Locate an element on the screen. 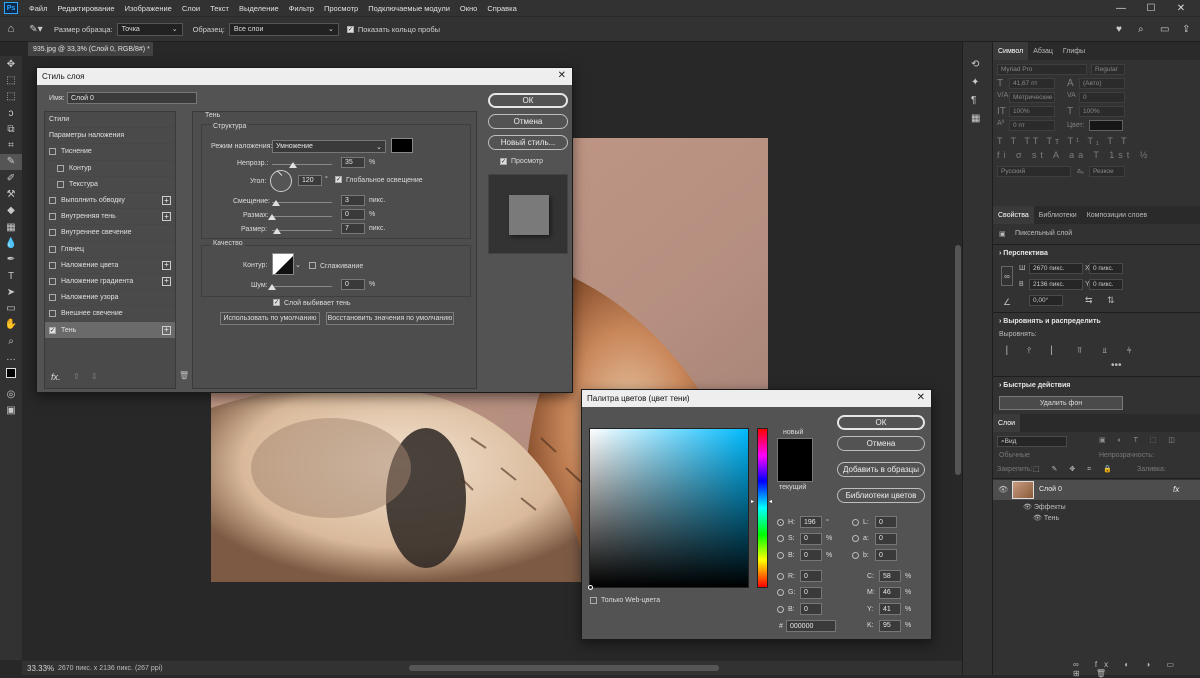  language-select: Русский is located at coordinates (1034, 171).